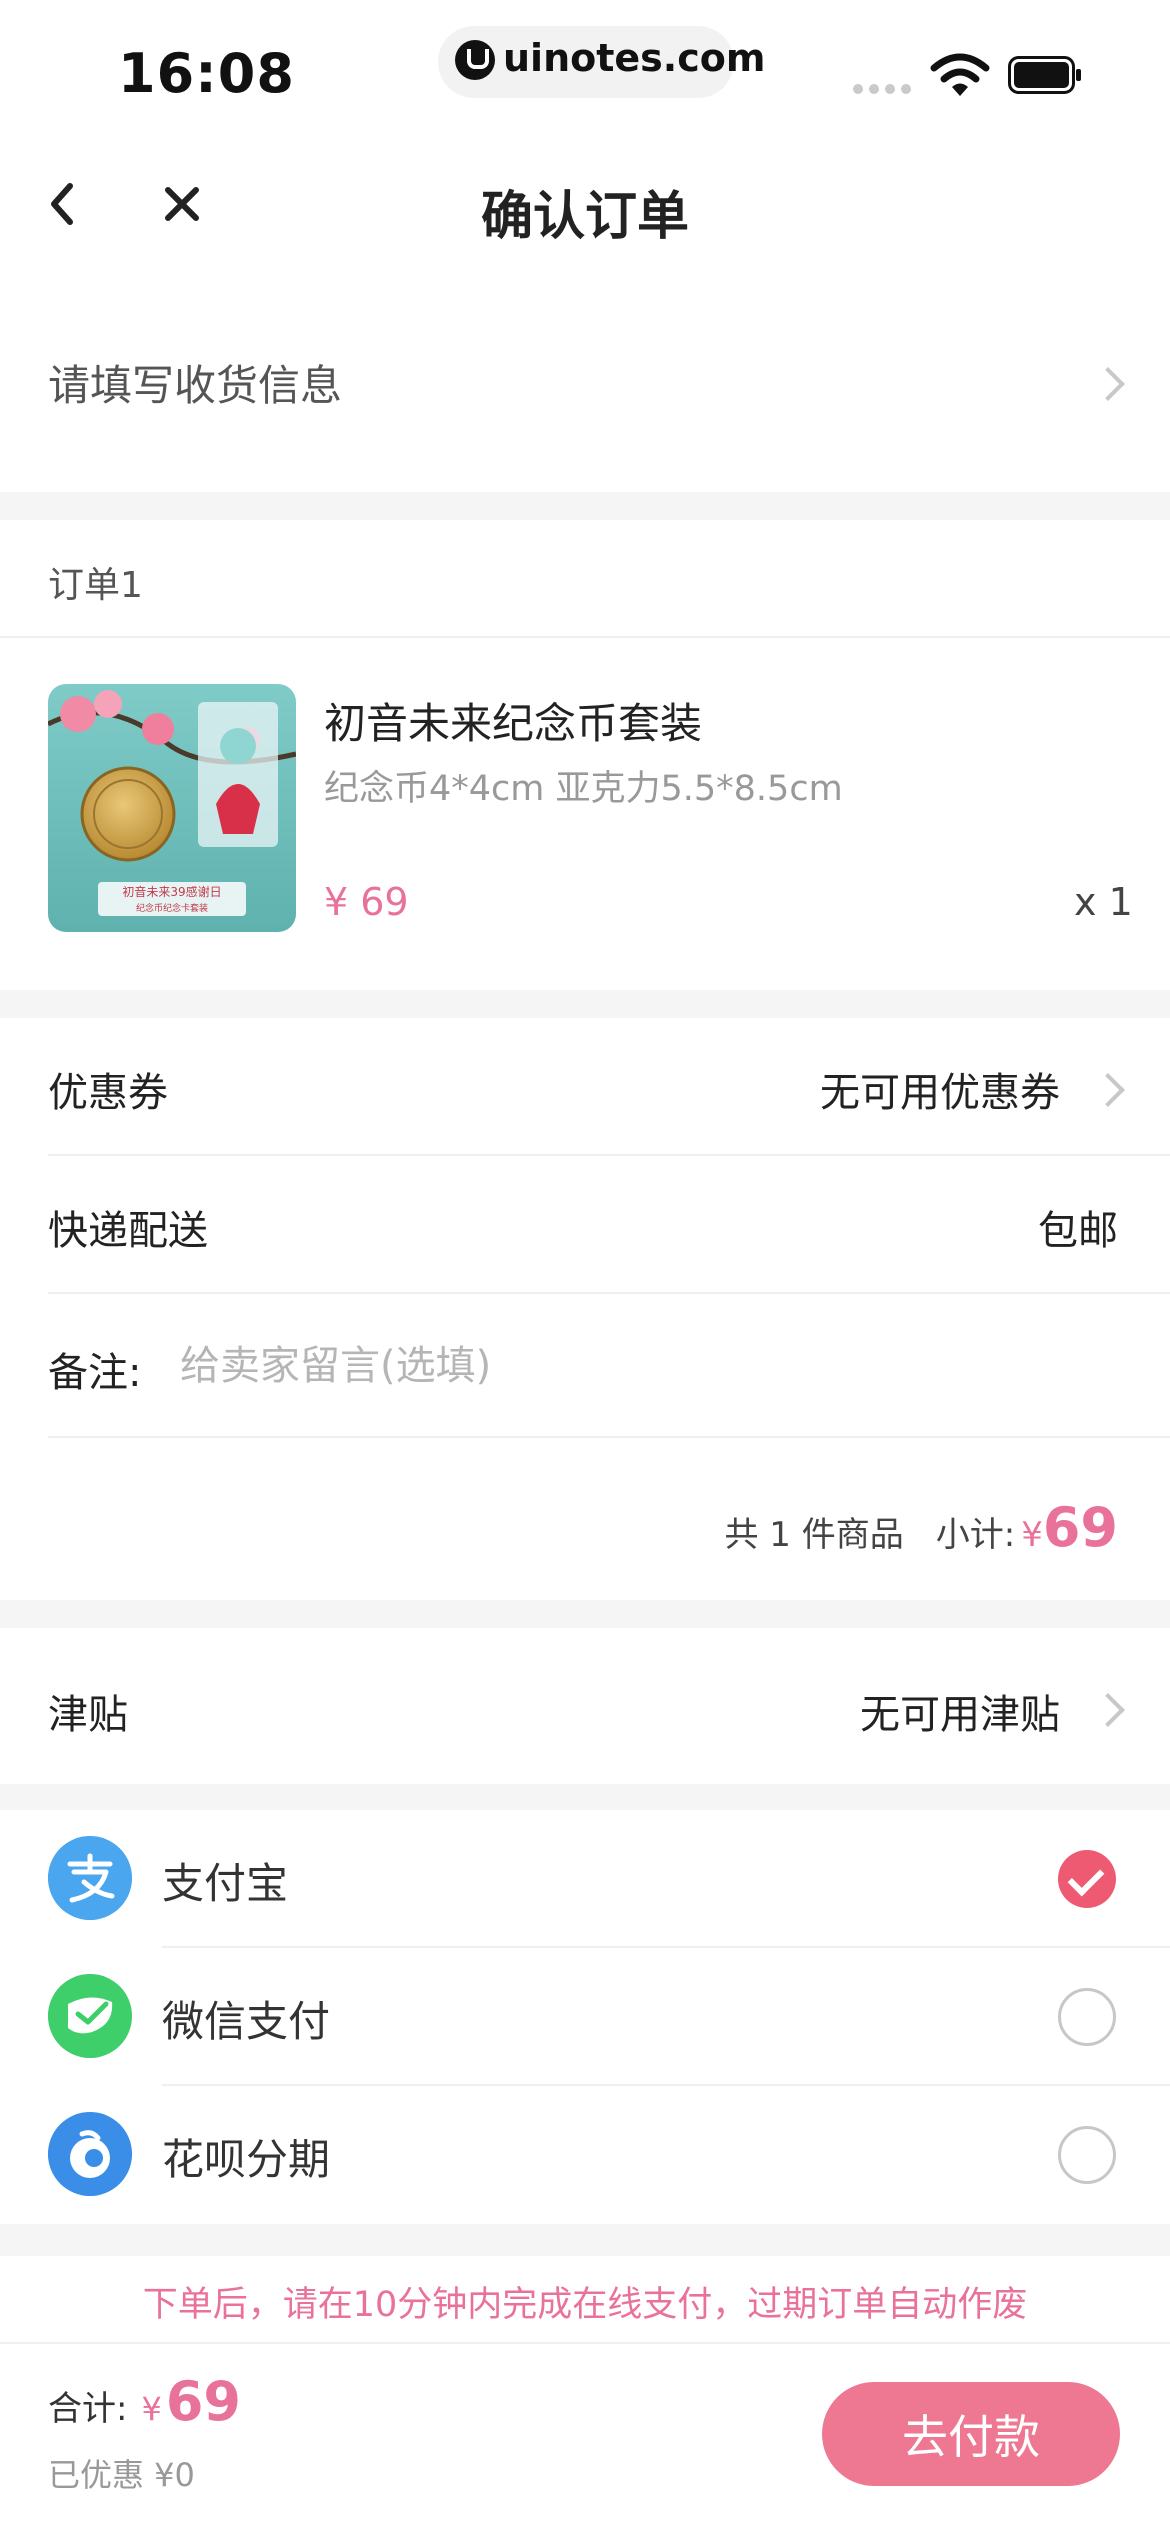  Describe the element at coordinates (630, 1366) in the screenshot. I see `remark-input` at that location.